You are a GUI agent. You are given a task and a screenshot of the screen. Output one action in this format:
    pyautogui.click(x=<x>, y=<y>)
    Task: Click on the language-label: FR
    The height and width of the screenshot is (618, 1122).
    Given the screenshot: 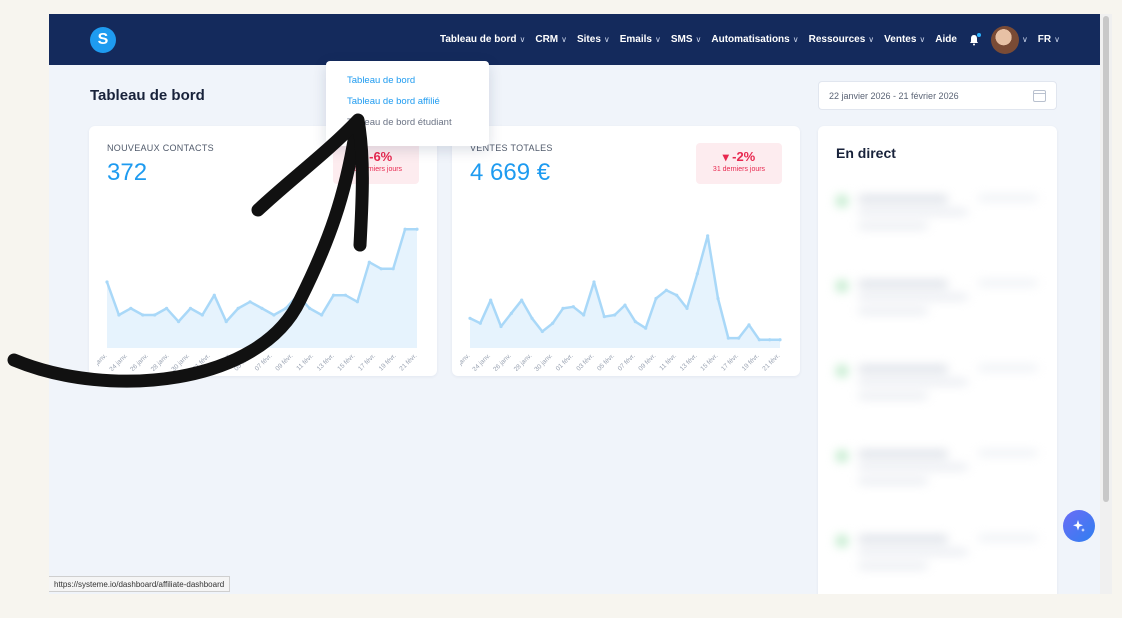 What is the action you would take?
    pyautogui.click(x=1044, y=39)
    